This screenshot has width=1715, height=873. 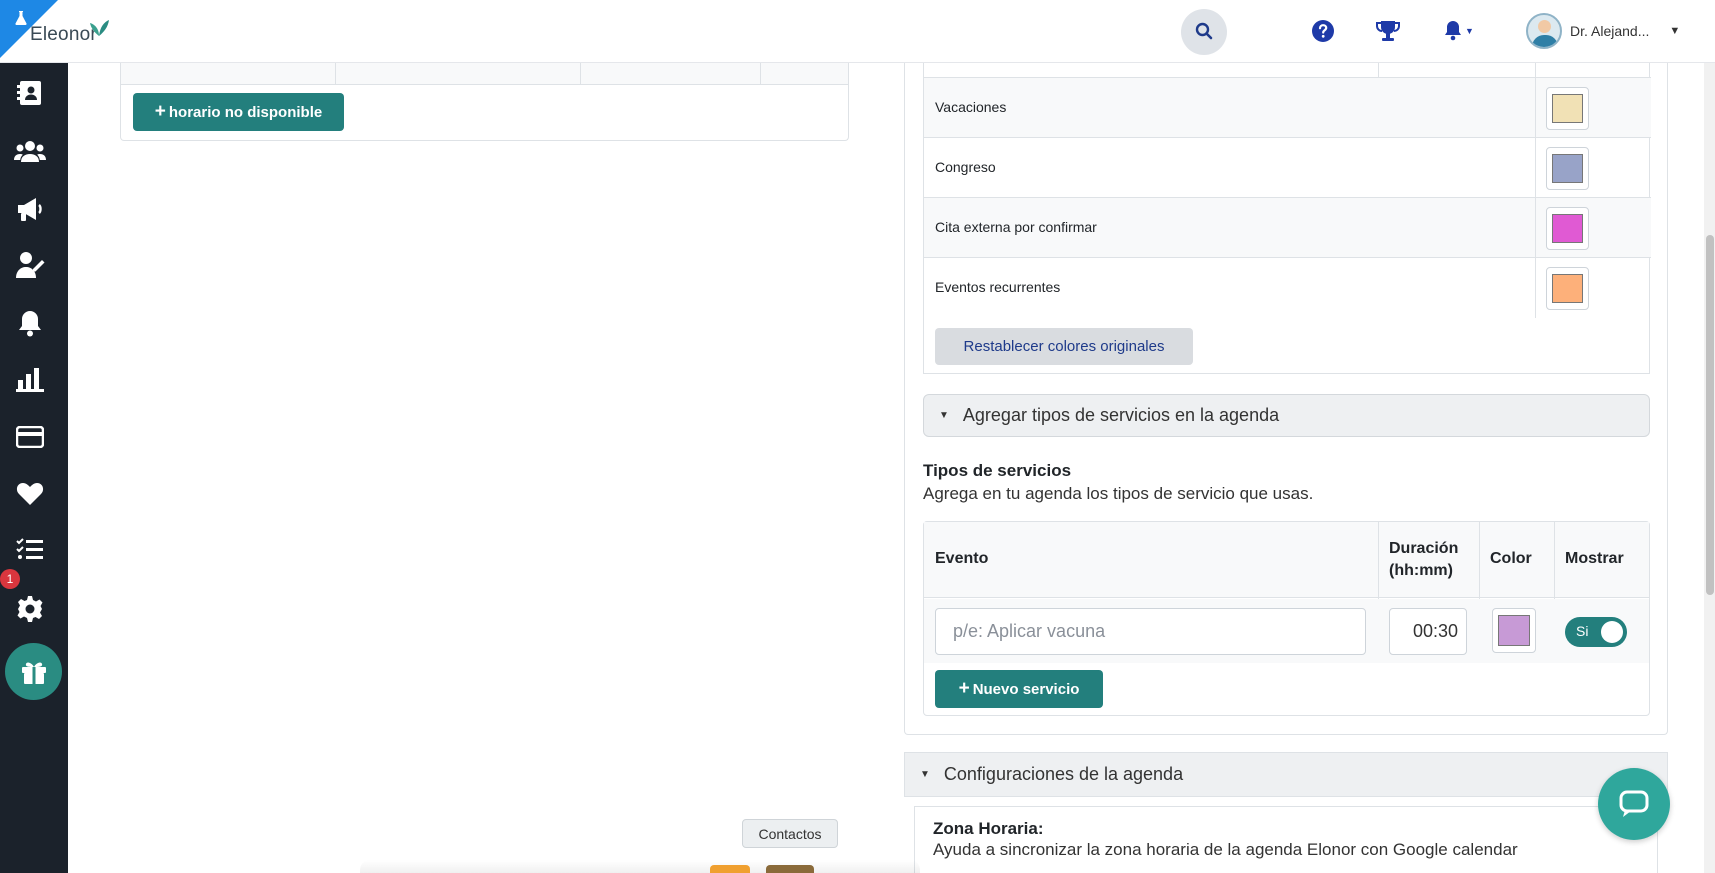 I want to click on color-row-label: Cita externa por confirmar, so click(x=1016, y=227).